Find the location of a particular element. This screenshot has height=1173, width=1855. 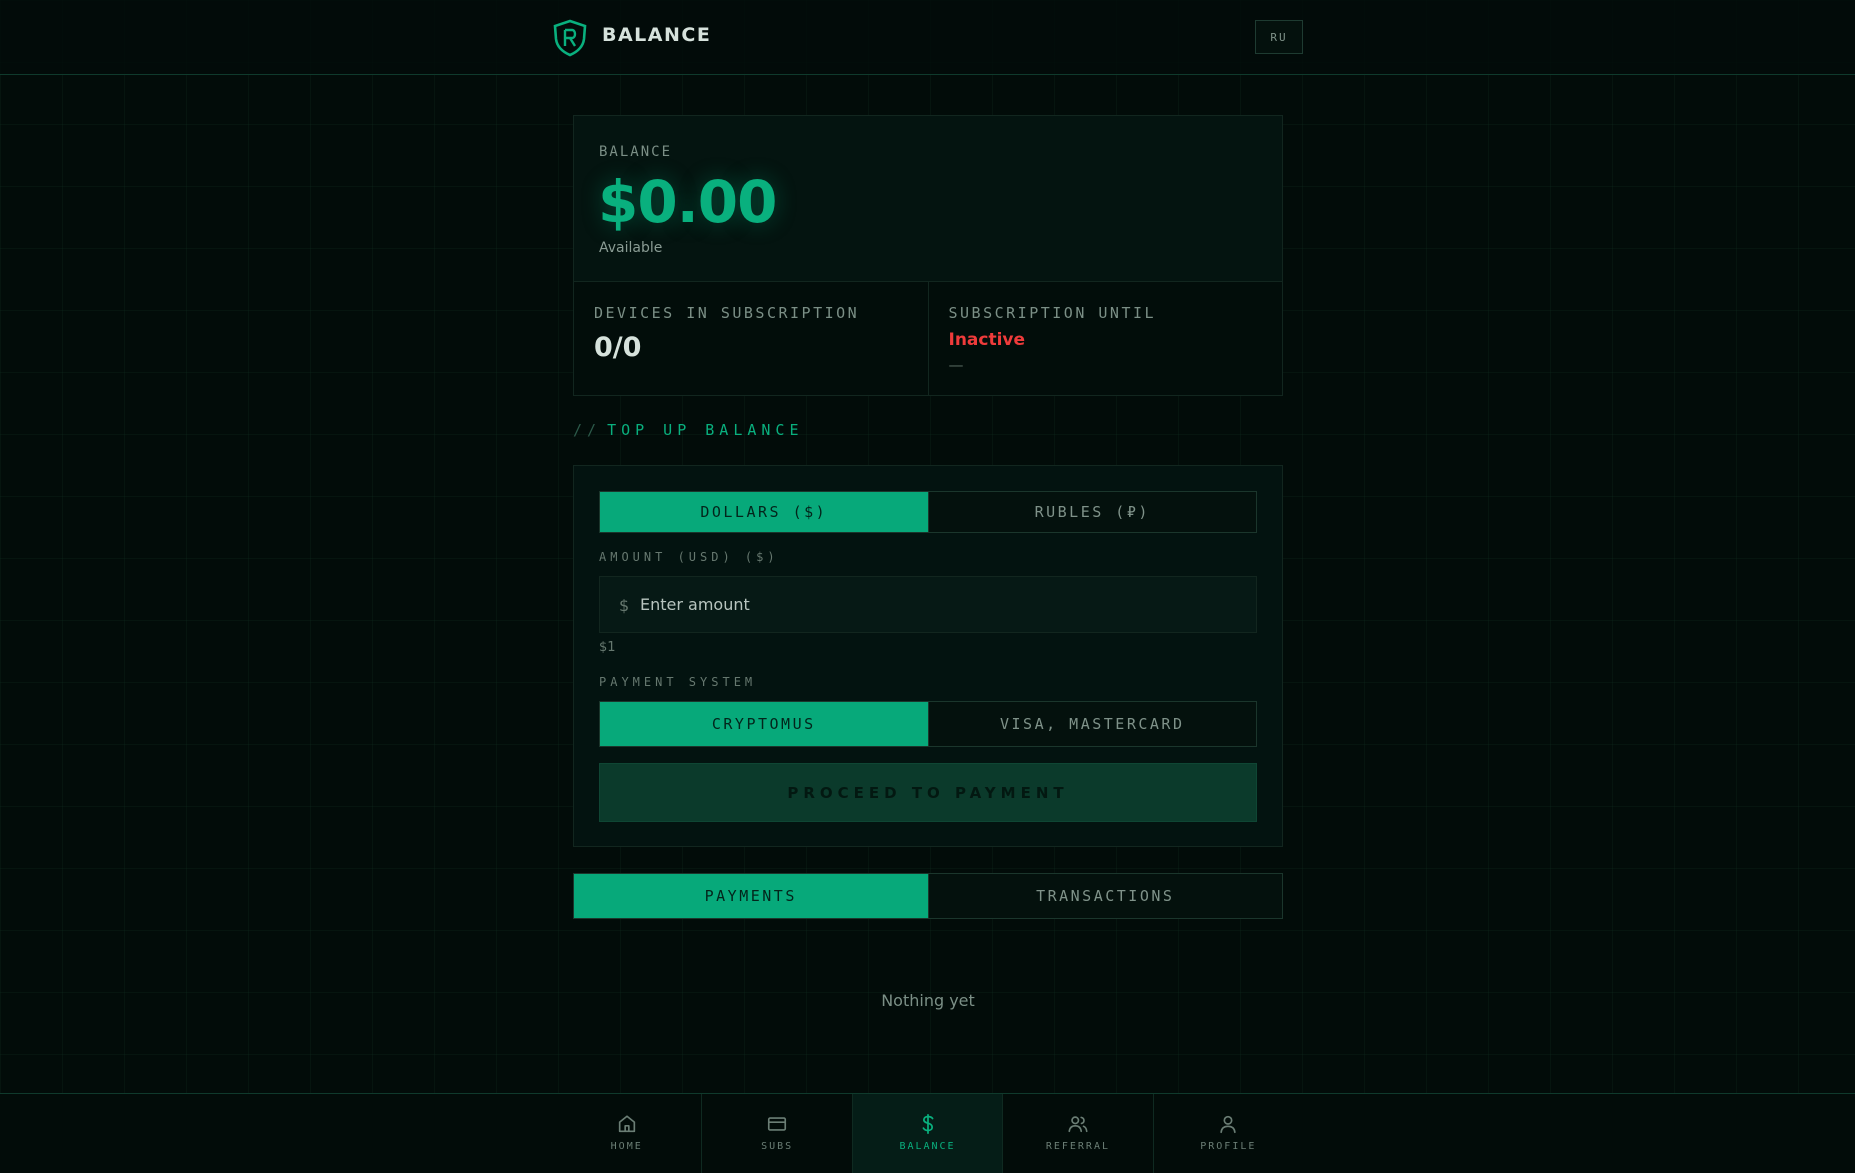

users-icon is located at coordinates (1078, 1124).